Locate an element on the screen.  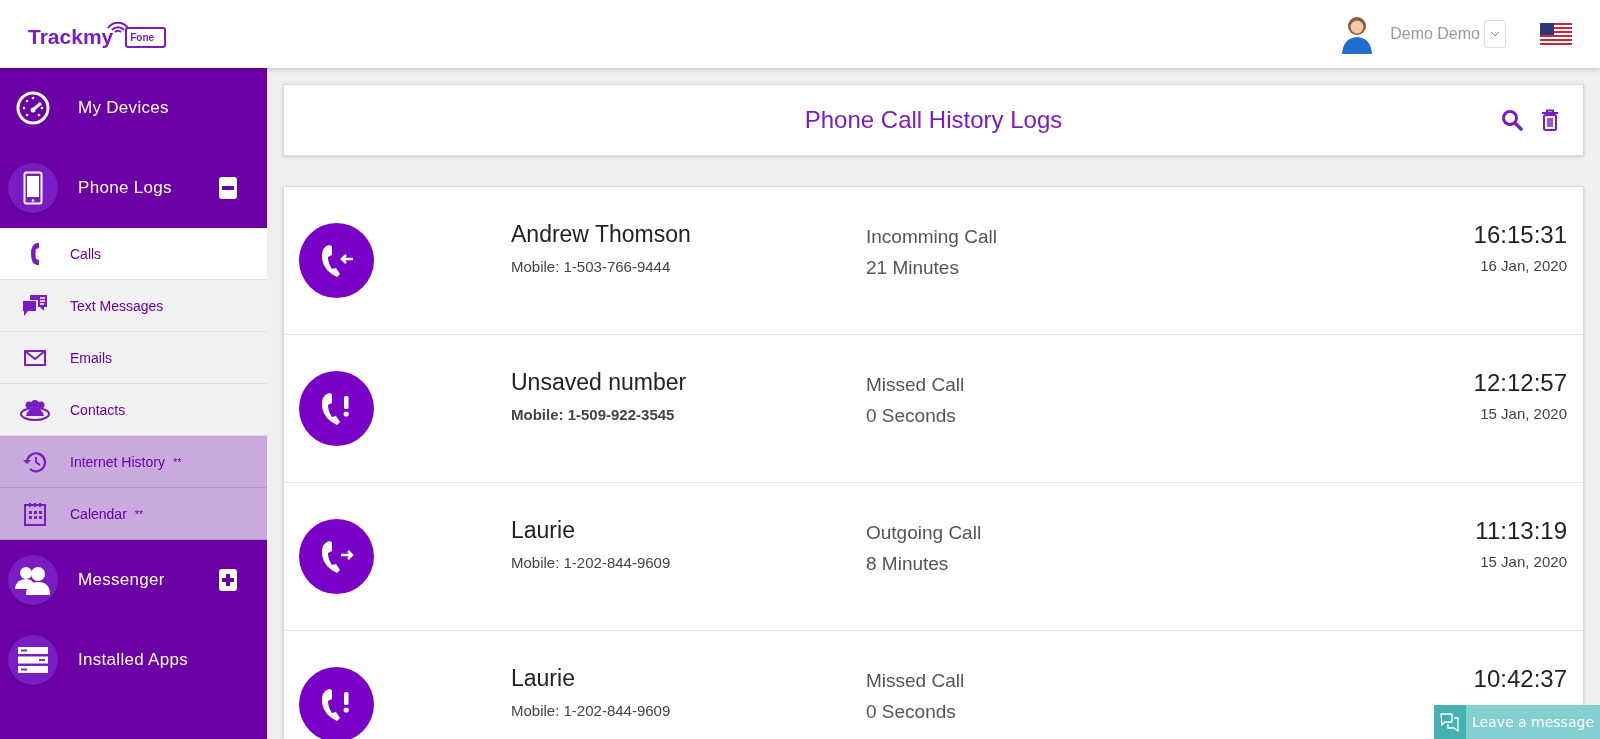
phone-number: Mobile: 1-509-922-3545 is located at coordinates (593, 414).